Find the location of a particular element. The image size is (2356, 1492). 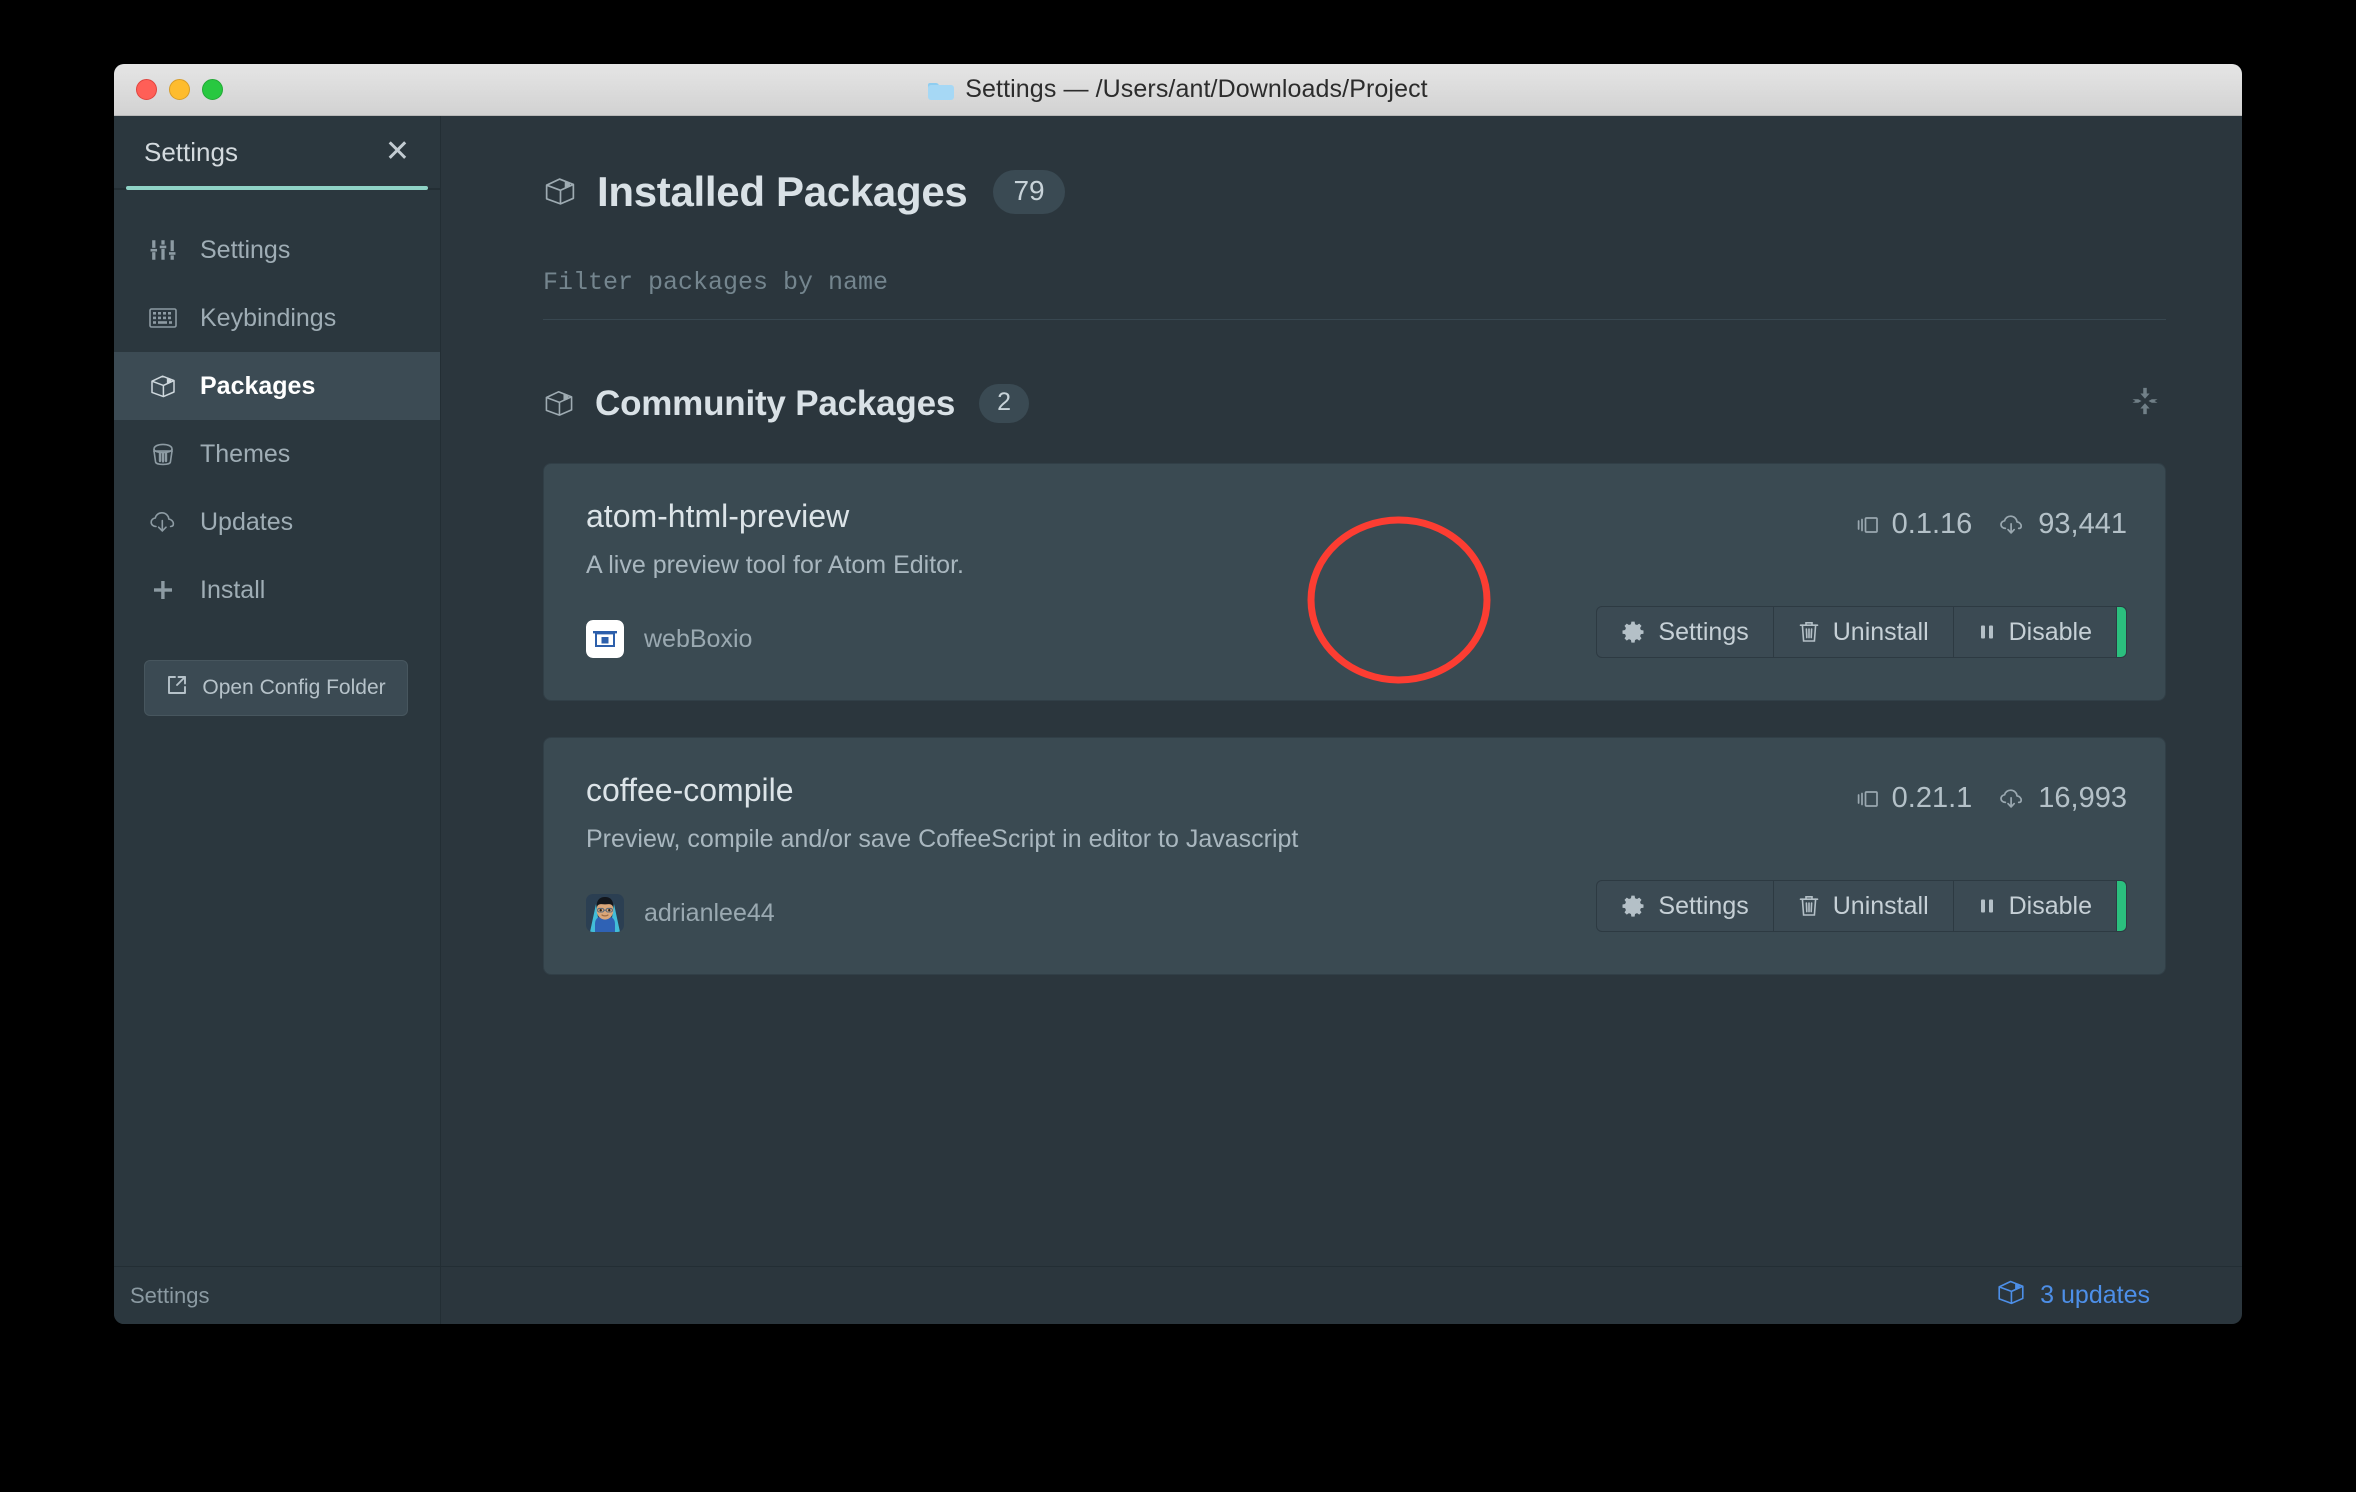

version-value: 0.1.16 is located at coordinates (1932, 524).